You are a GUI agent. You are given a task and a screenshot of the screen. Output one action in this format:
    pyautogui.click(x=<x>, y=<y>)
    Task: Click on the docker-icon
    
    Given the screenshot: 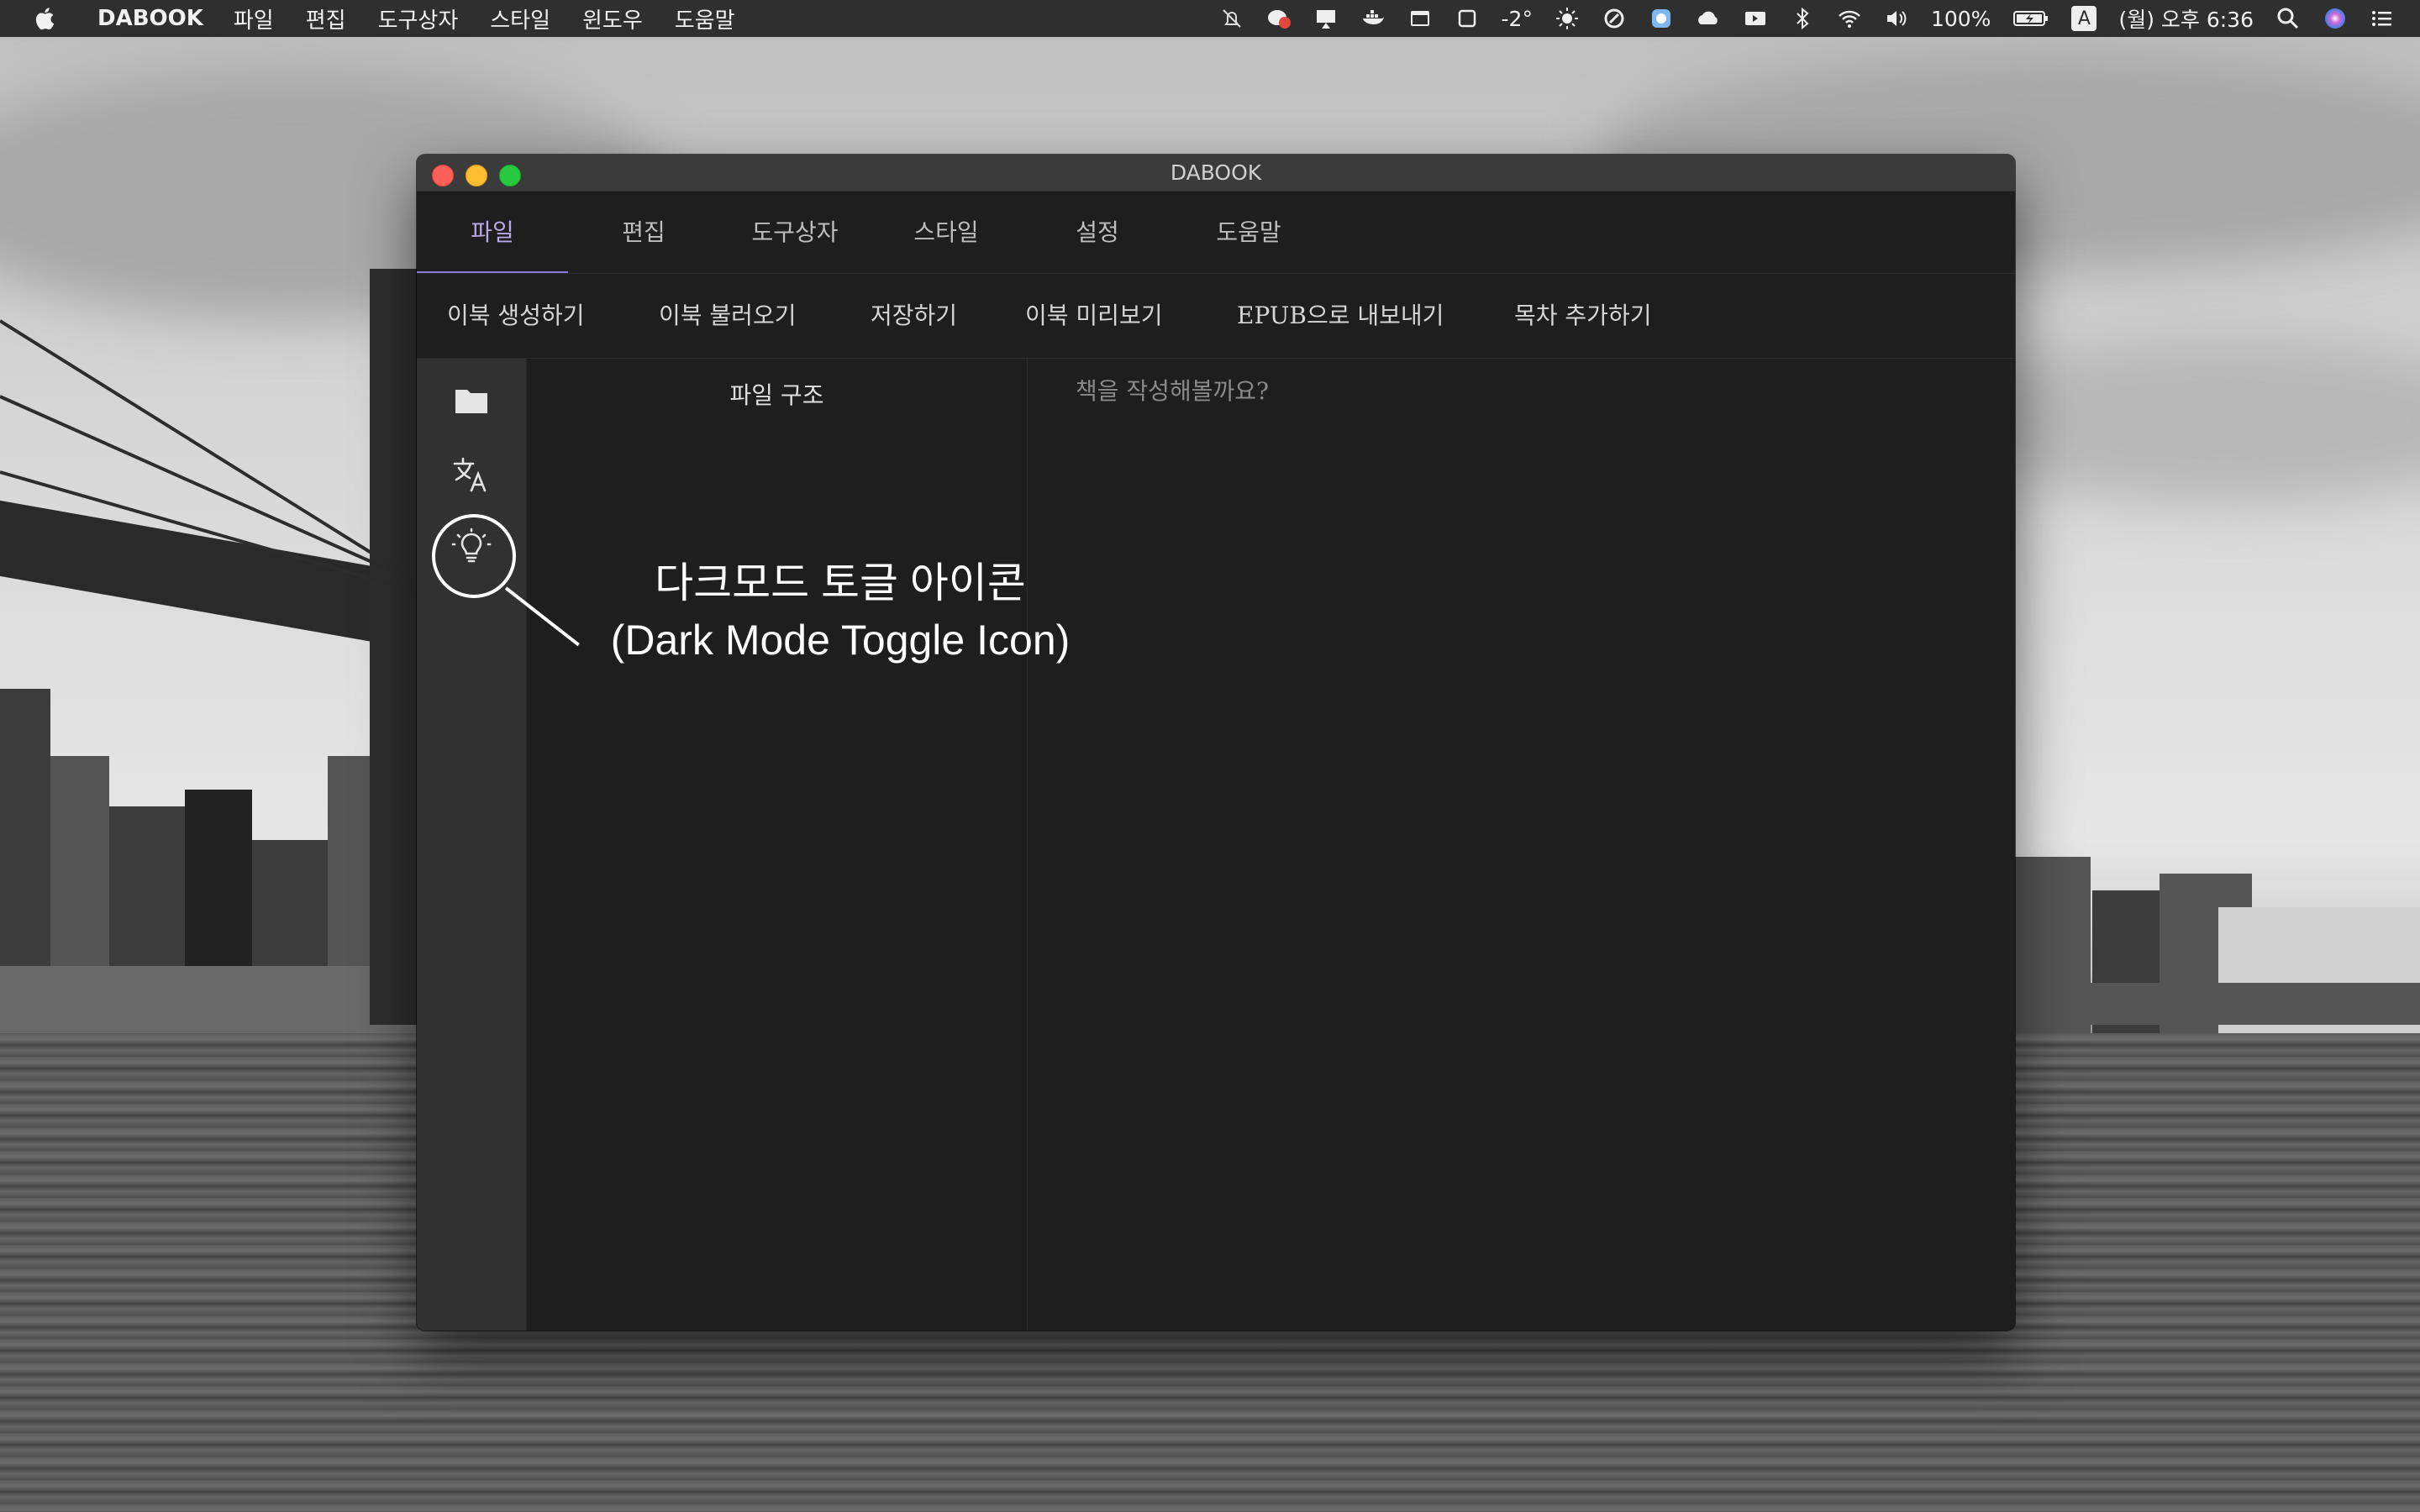 What is the action you would take?
    pyautogui.click(x=1373, y=18)
    